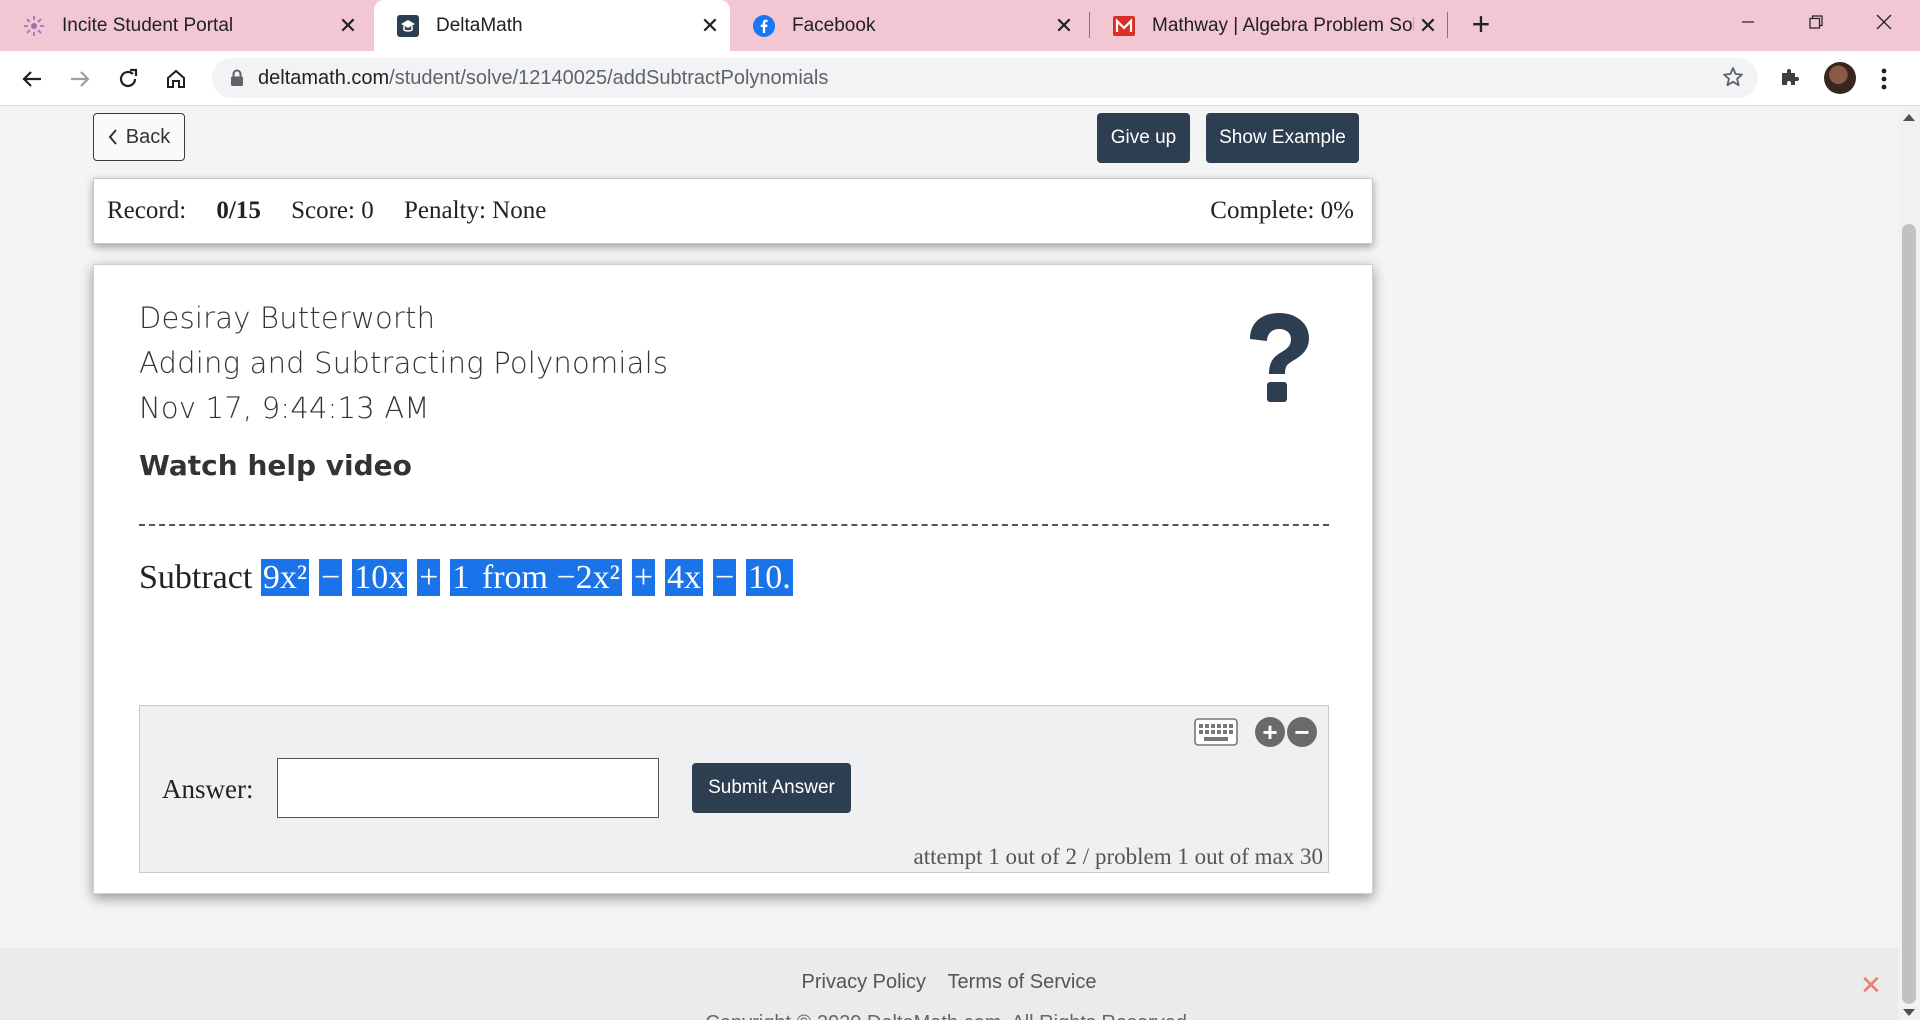  What do you see at coordinates (196, 577) in the screenshot?
I see `prompt-word: Subtract` at bounding box center [196, 577].